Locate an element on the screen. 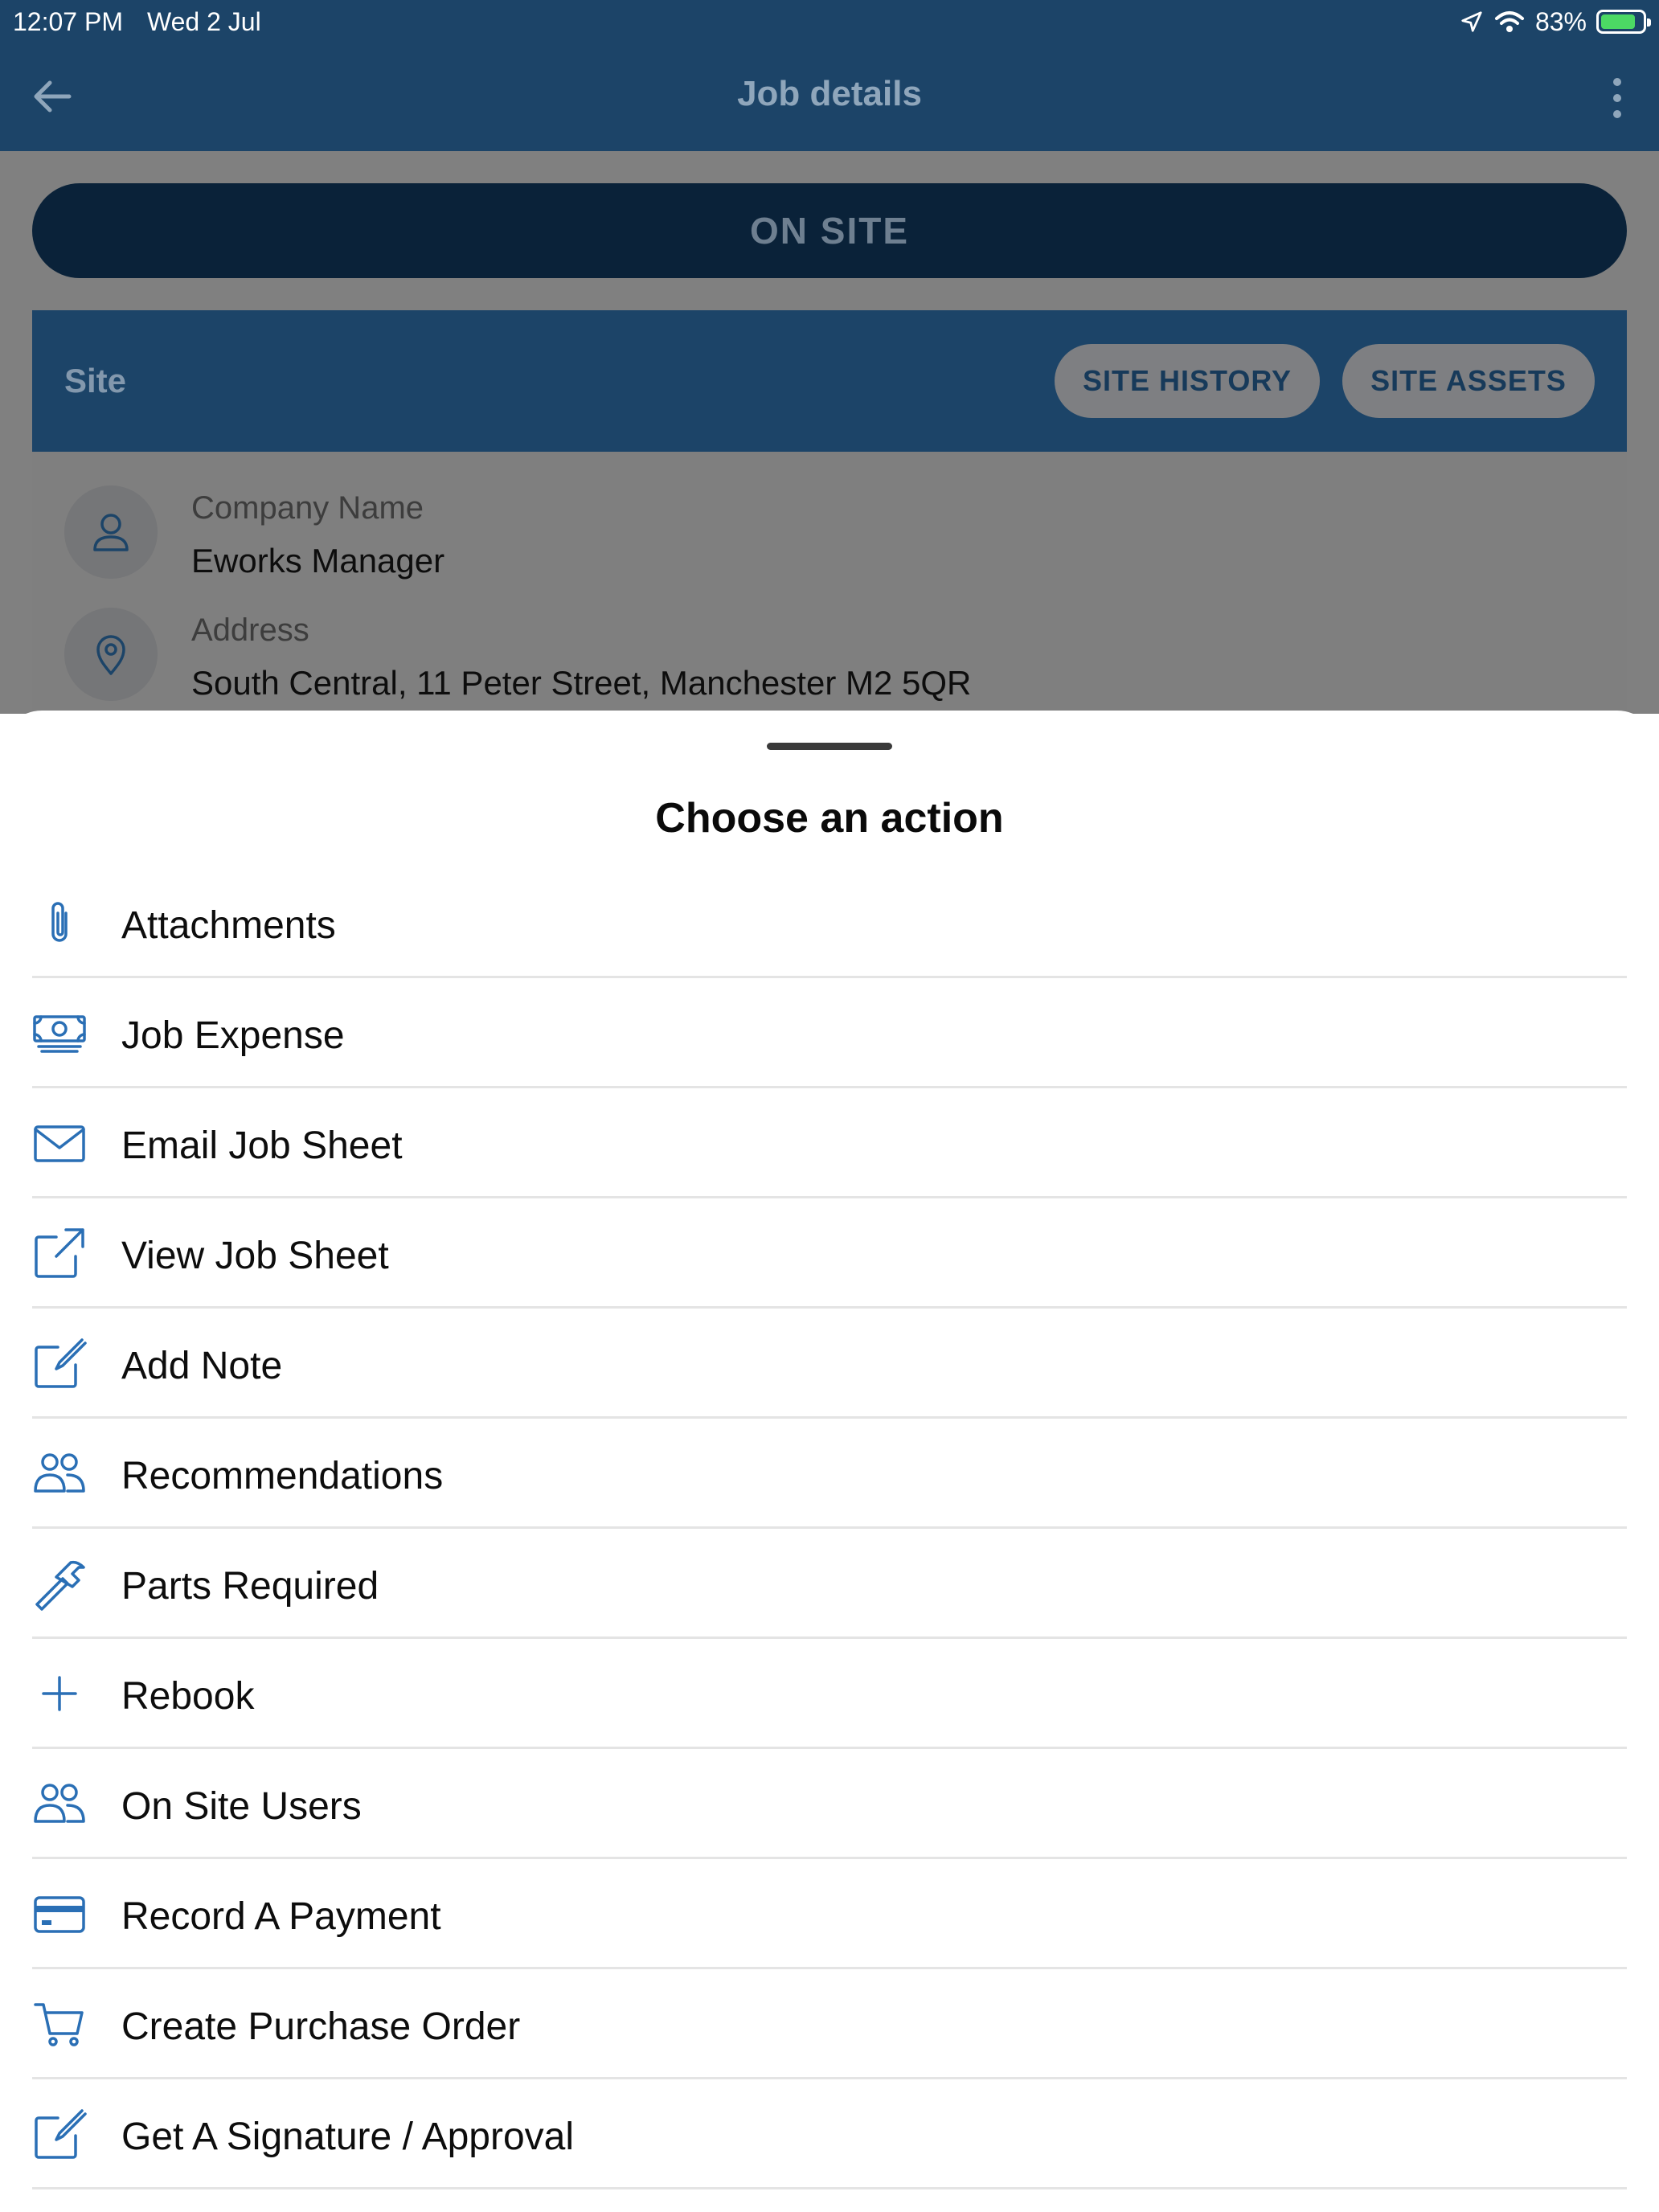 The width and height of the screenshot is (1659, 2212). location-pin-icon is located at coordinates (111, 654).